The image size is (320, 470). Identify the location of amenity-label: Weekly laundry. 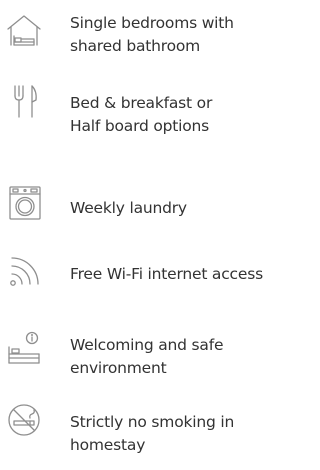
(184, 208).